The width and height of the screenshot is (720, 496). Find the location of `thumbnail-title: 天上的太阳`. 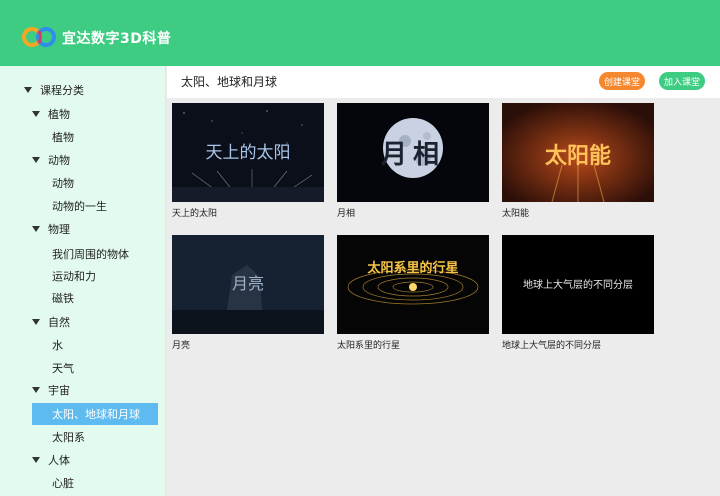

thumbnail-title: 天上的太阳 is located at coordinates (248, 153).